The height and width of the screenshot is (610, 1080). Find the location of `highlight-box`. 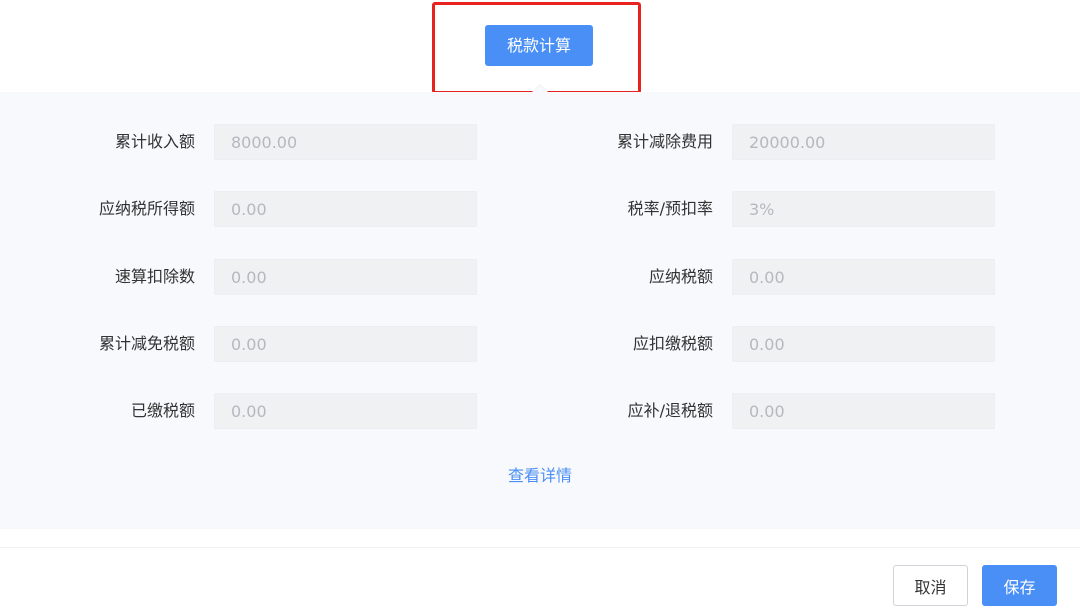

highlight-box is located at coordinates (536, 48).